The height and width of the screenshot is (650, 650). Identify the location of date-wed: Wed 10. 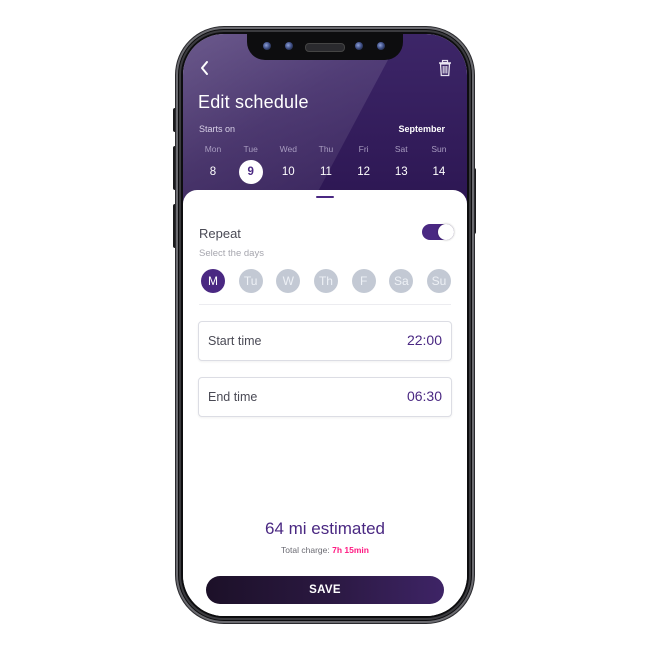
(288, 163).